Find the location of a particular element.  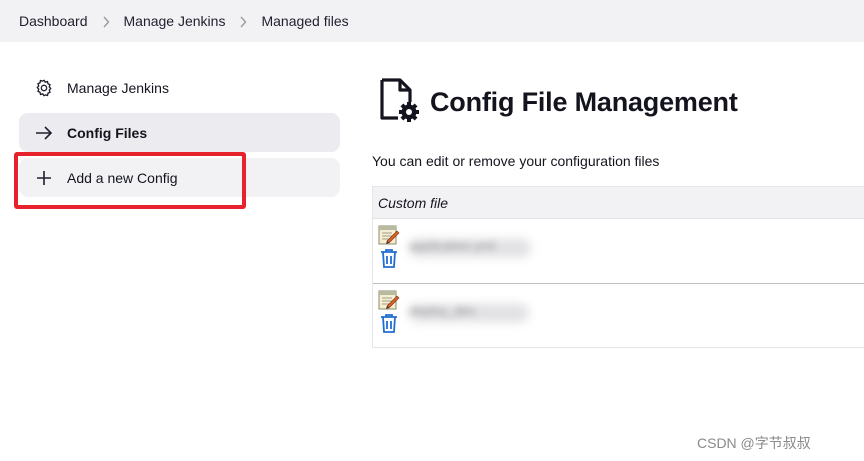

breadcrumb: Dashboard Manage Jenkins Managed files is located at coordinates (432, 21).